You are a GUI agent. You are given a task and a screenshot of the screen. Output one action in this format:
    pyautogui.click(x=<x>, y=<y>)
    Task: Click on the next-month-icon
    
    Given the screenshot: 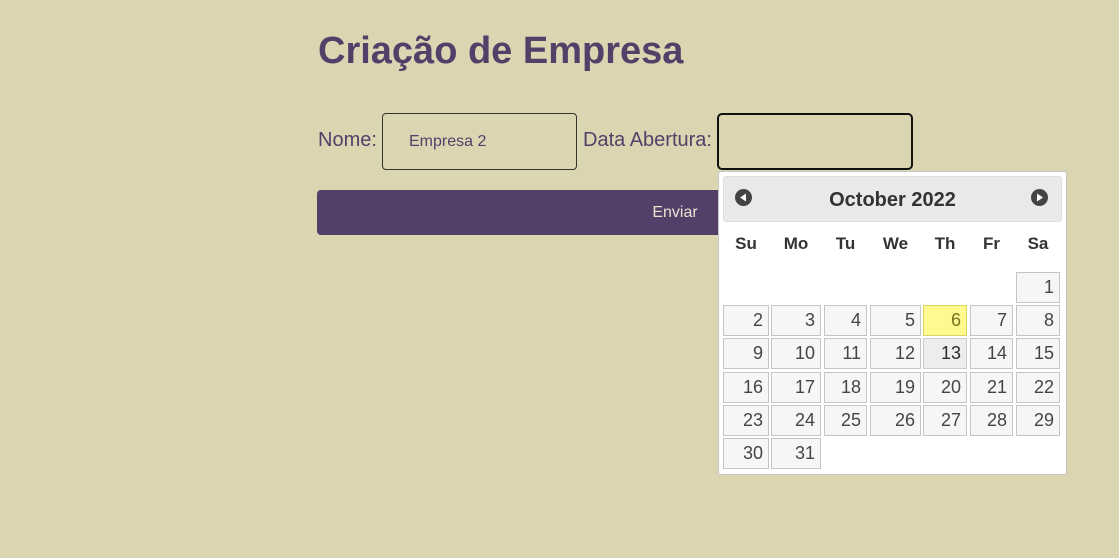 What is the action you would take?
    pyautogui.click(x=1039, y=197)
    